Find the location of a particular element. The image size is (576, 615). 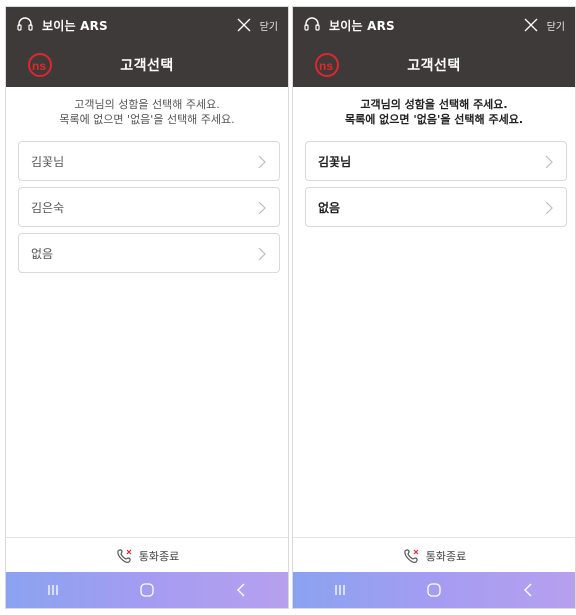

customer-option-list: 김꽃님 김은숙 없음 is located at coordinates (149, 210).